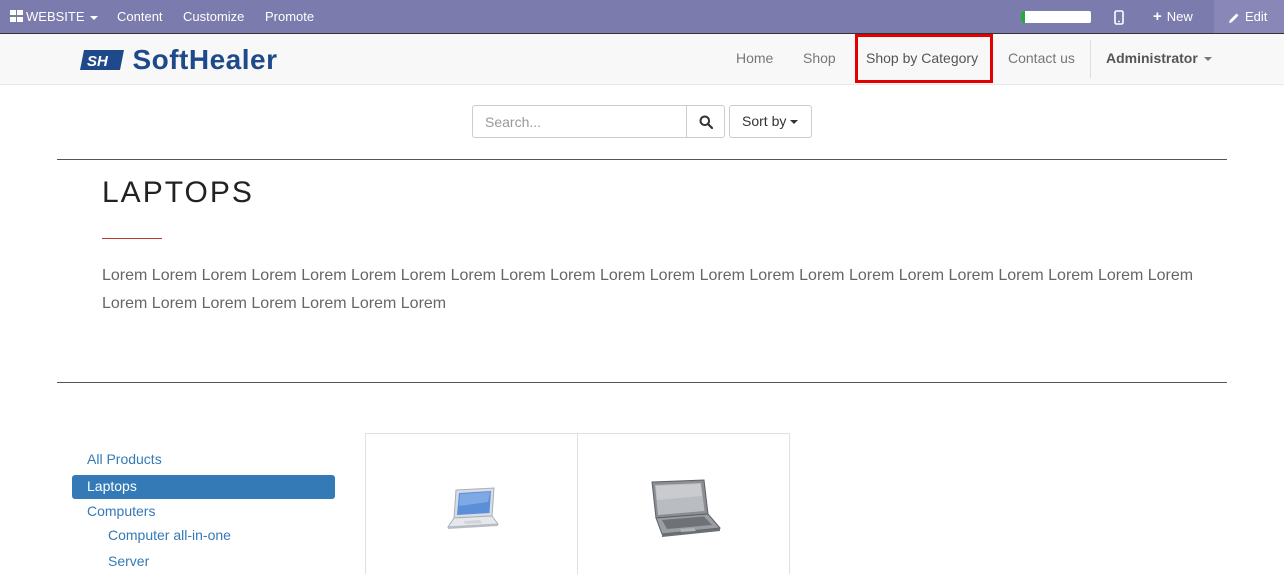 The width and height of the screenshot is (1284, 574). Describe the element at coordinates (1157, 16) in the screenshot. I see `plus-icon: +` at that location.